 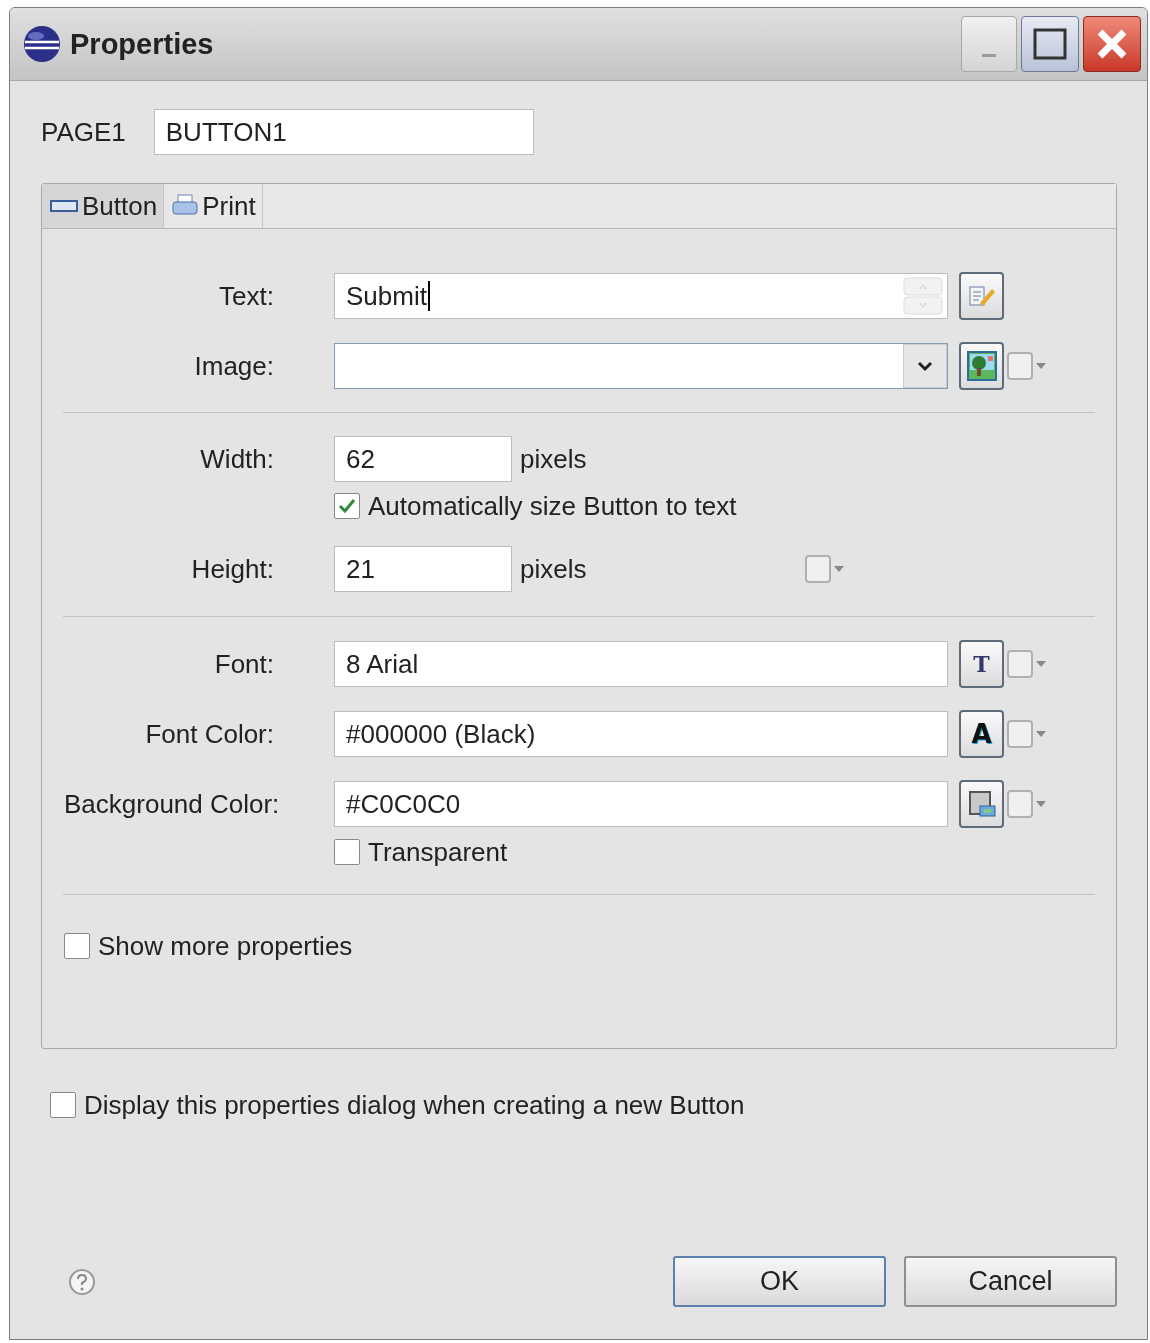 I want to click on image-button, so click(x=981, y=366).